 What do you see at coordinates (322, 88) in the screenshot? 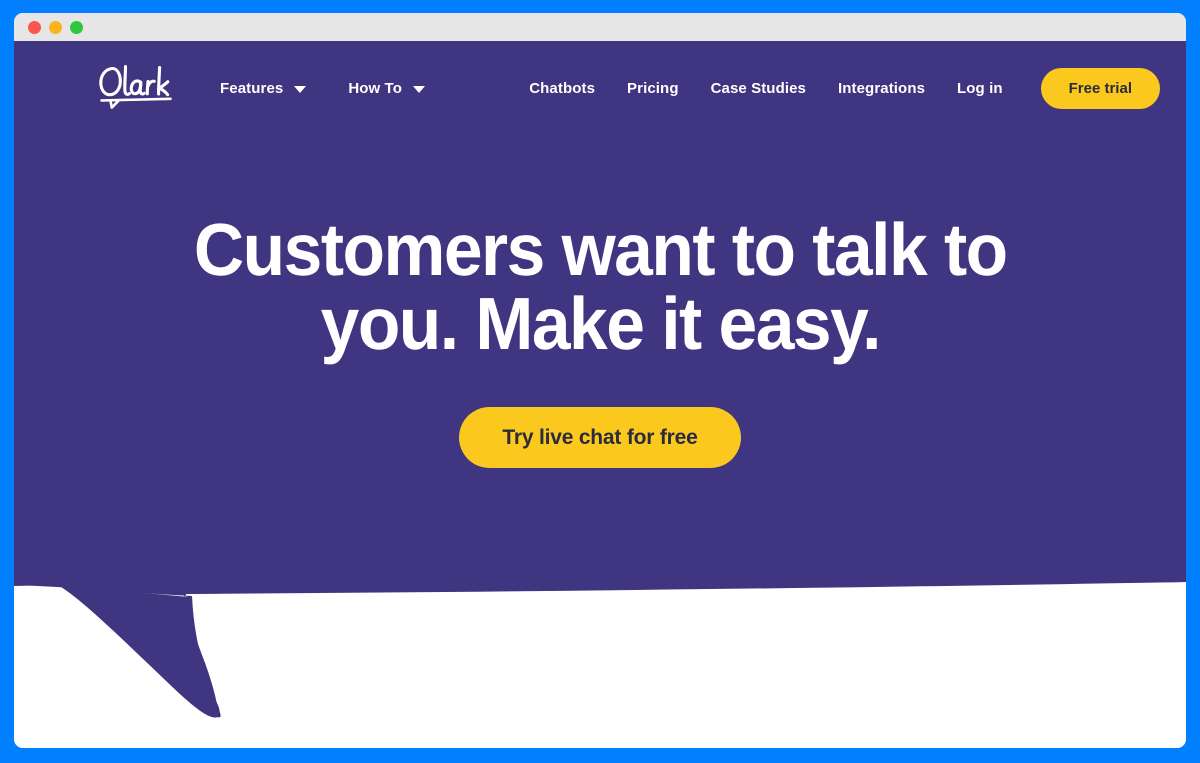
I see `primary-nav-left: Features How To` at bounding box center [322, 88].